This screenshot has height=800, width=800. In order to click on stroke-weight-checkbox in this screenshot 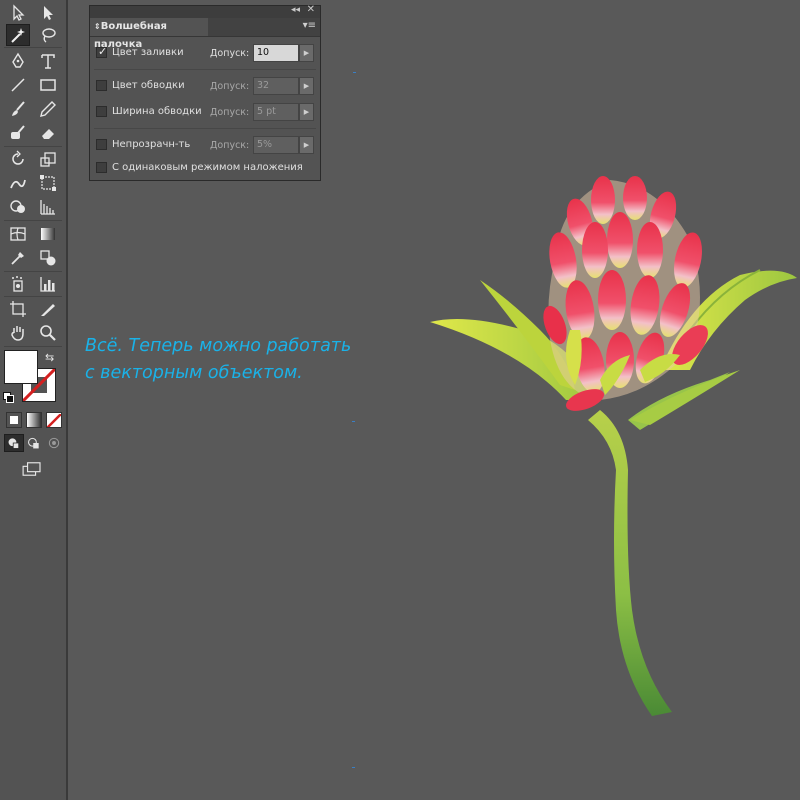, I will do `click(101, 111)`.